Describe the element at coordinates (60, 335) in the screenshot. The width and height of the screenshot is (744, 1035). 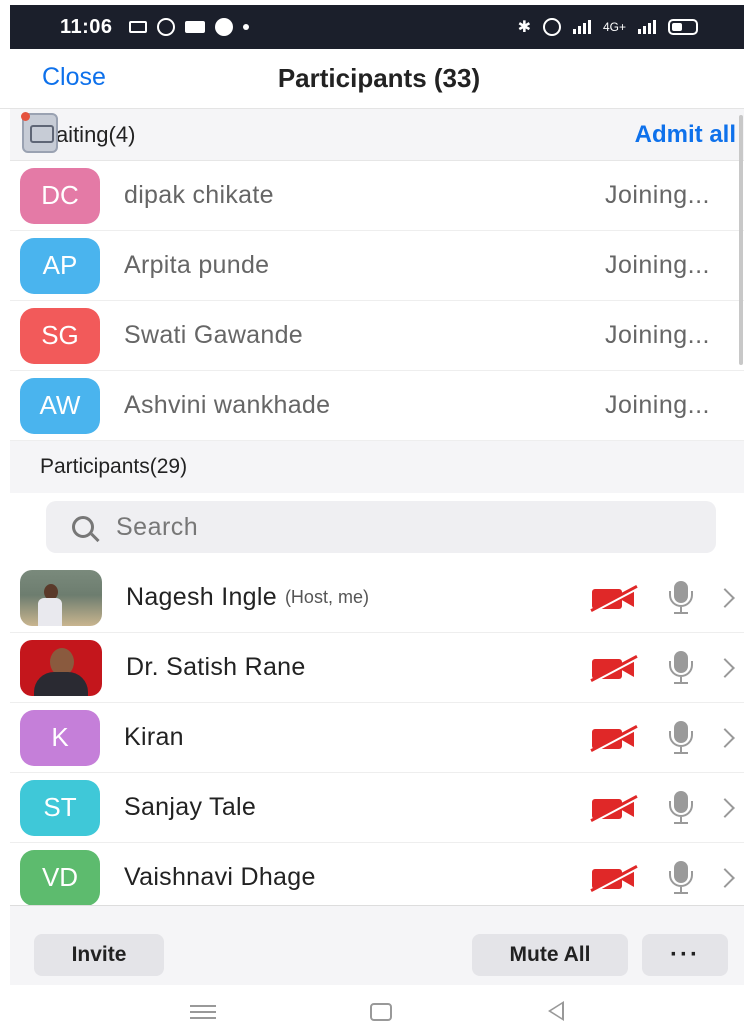
I see `avatar: SG` at that location.